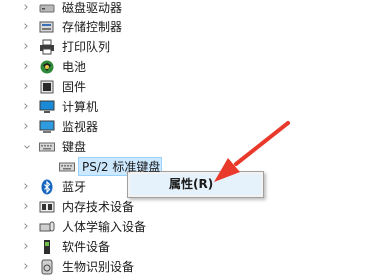 The image size is (371, 278). I want to click on firmware-icon, so click(47, 87).